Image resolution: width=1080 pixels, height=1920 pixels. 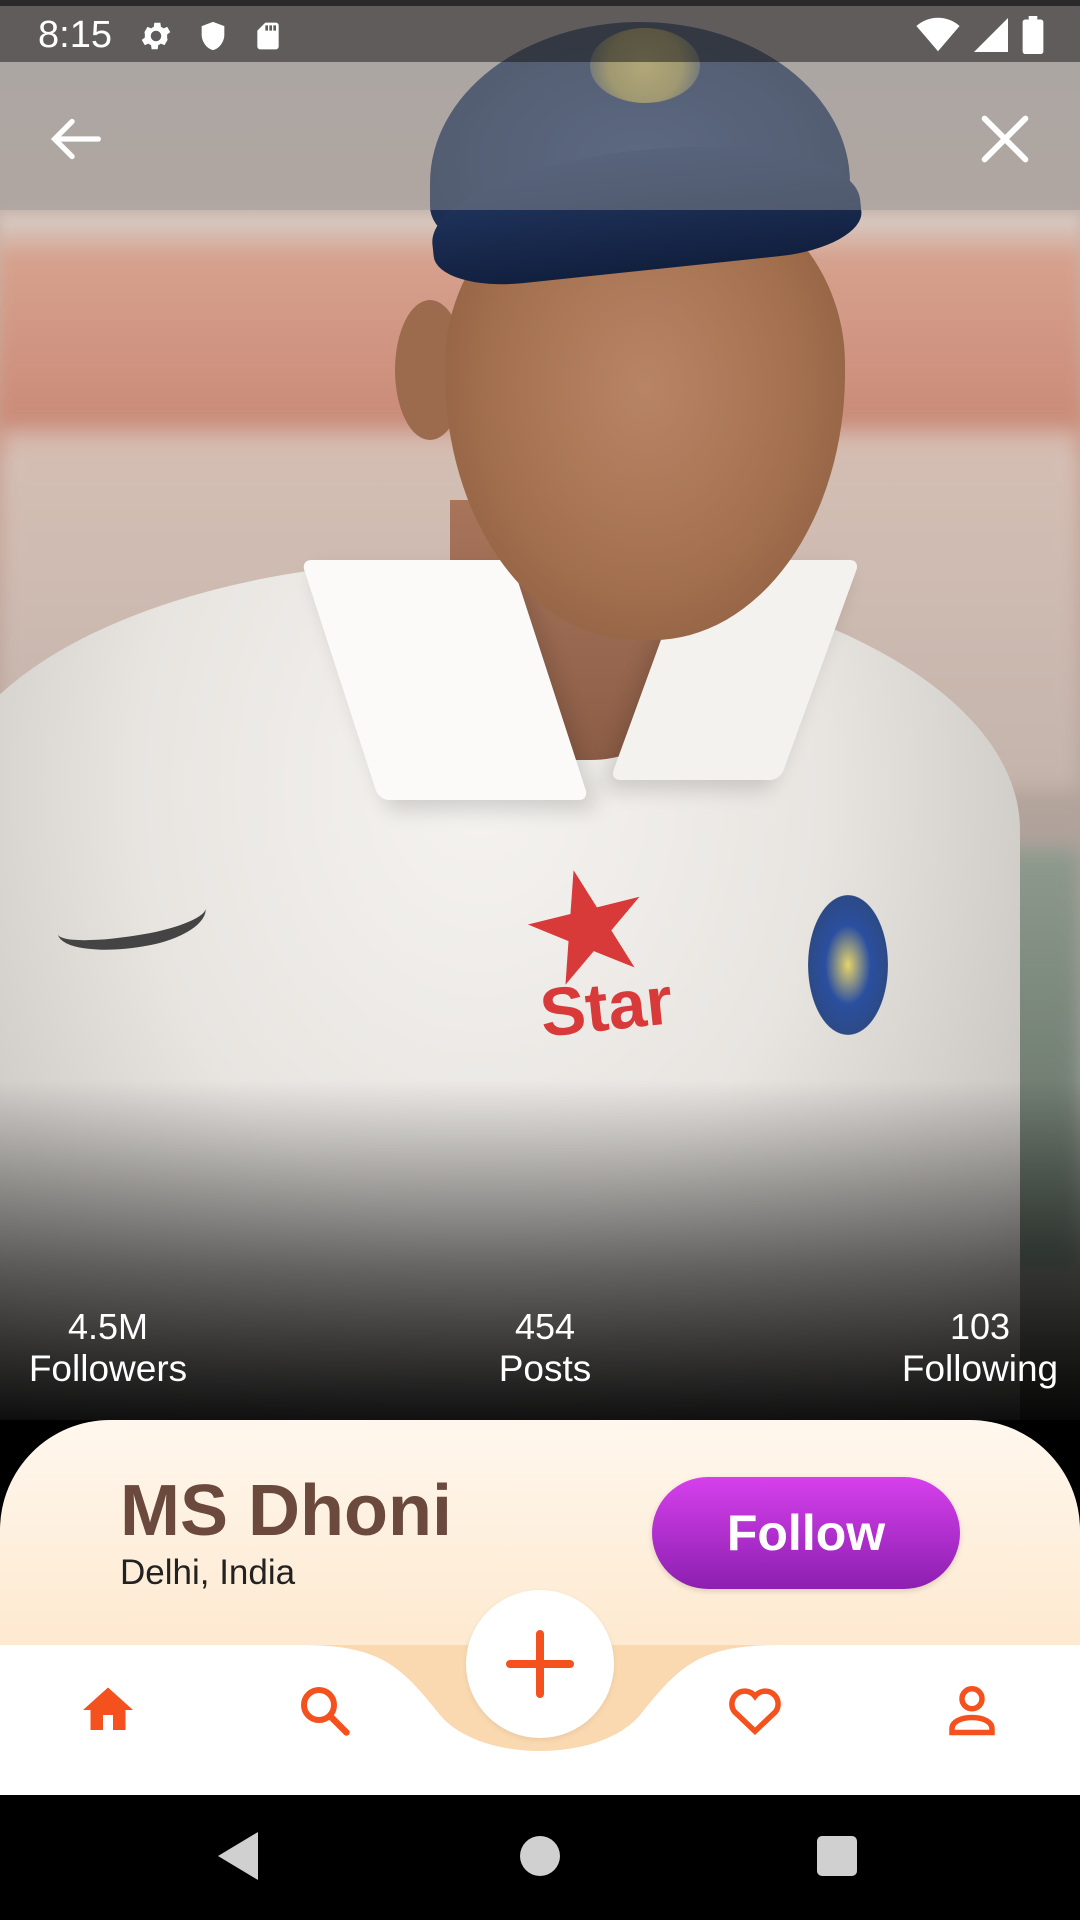 I want to click on close-icon, so click(x=1005, y=139).